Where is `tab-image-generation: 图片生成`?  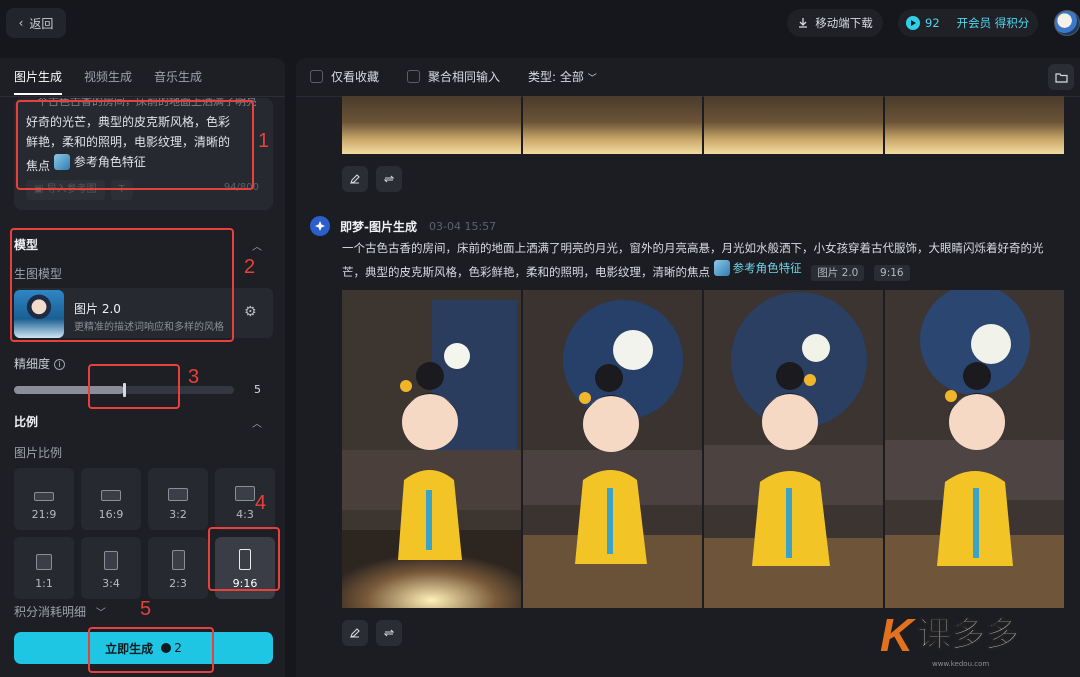
tab-image-generation: 图片生成 is located at coordinates (38, 81).